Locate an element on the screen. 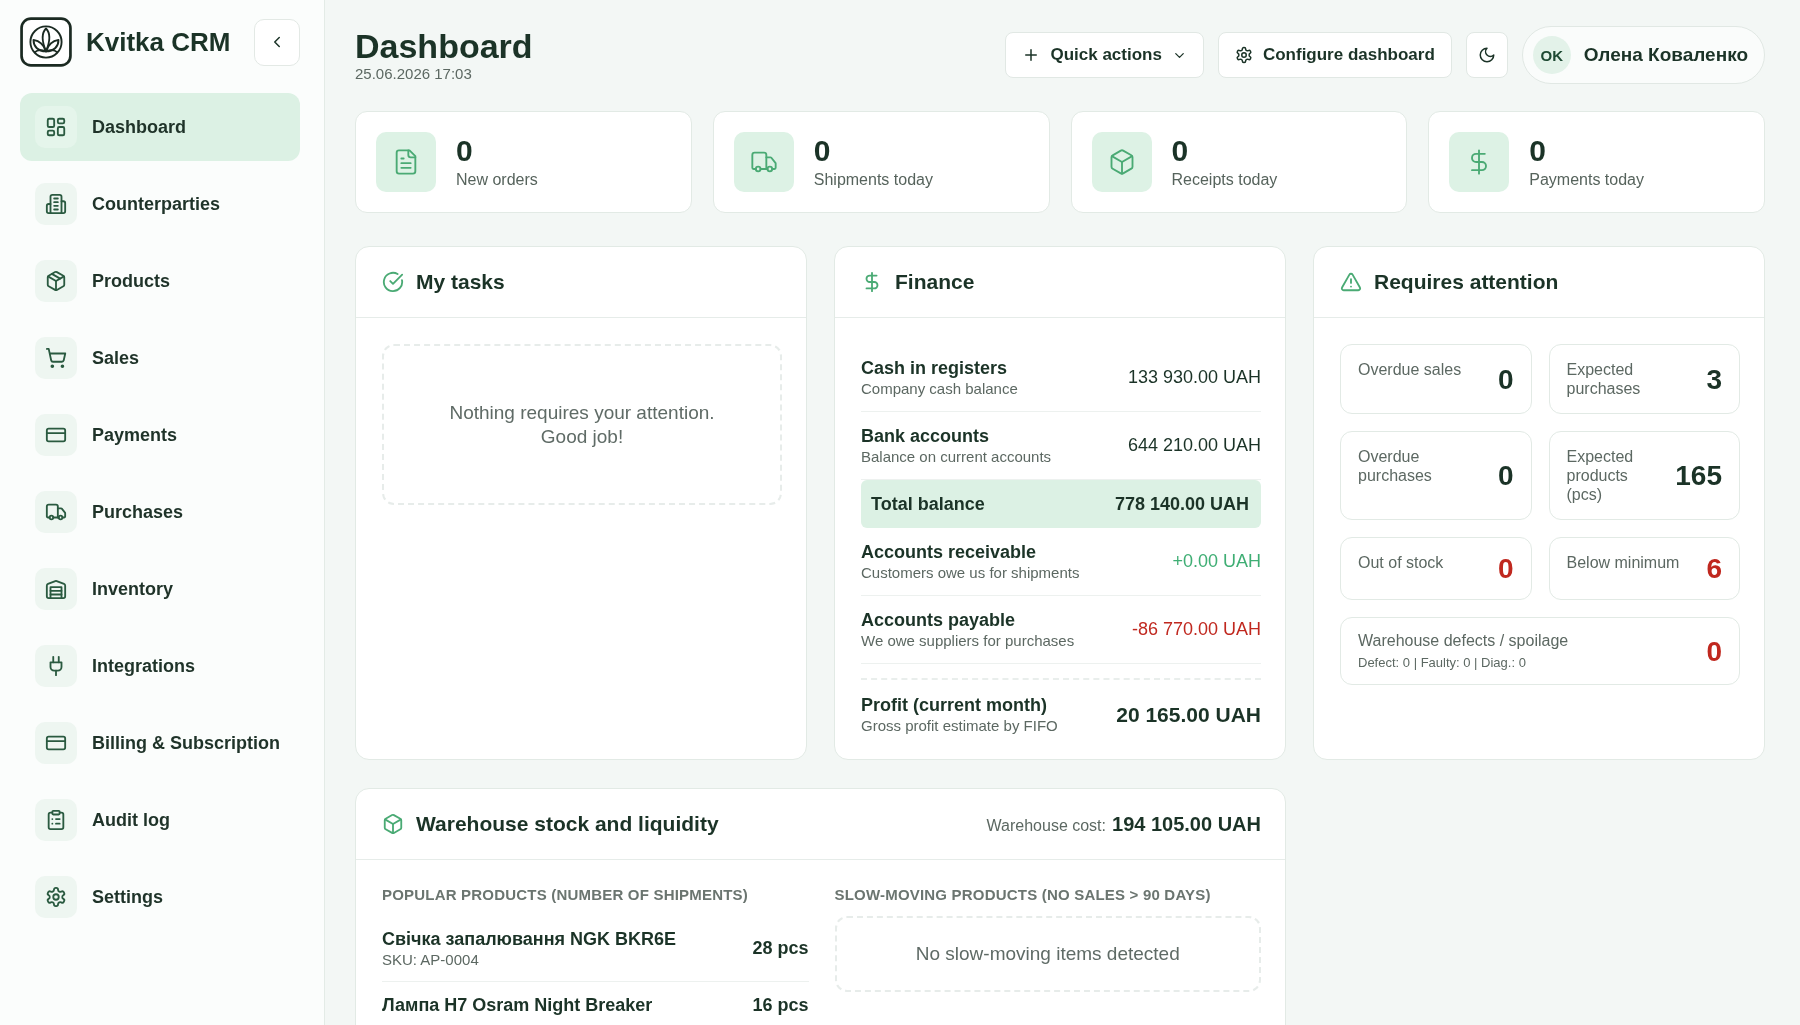 This screenshot has width=1800, height=1025. empty-state-message: Nothing requires your attention. Good job! is located at coordinates (582, 424).